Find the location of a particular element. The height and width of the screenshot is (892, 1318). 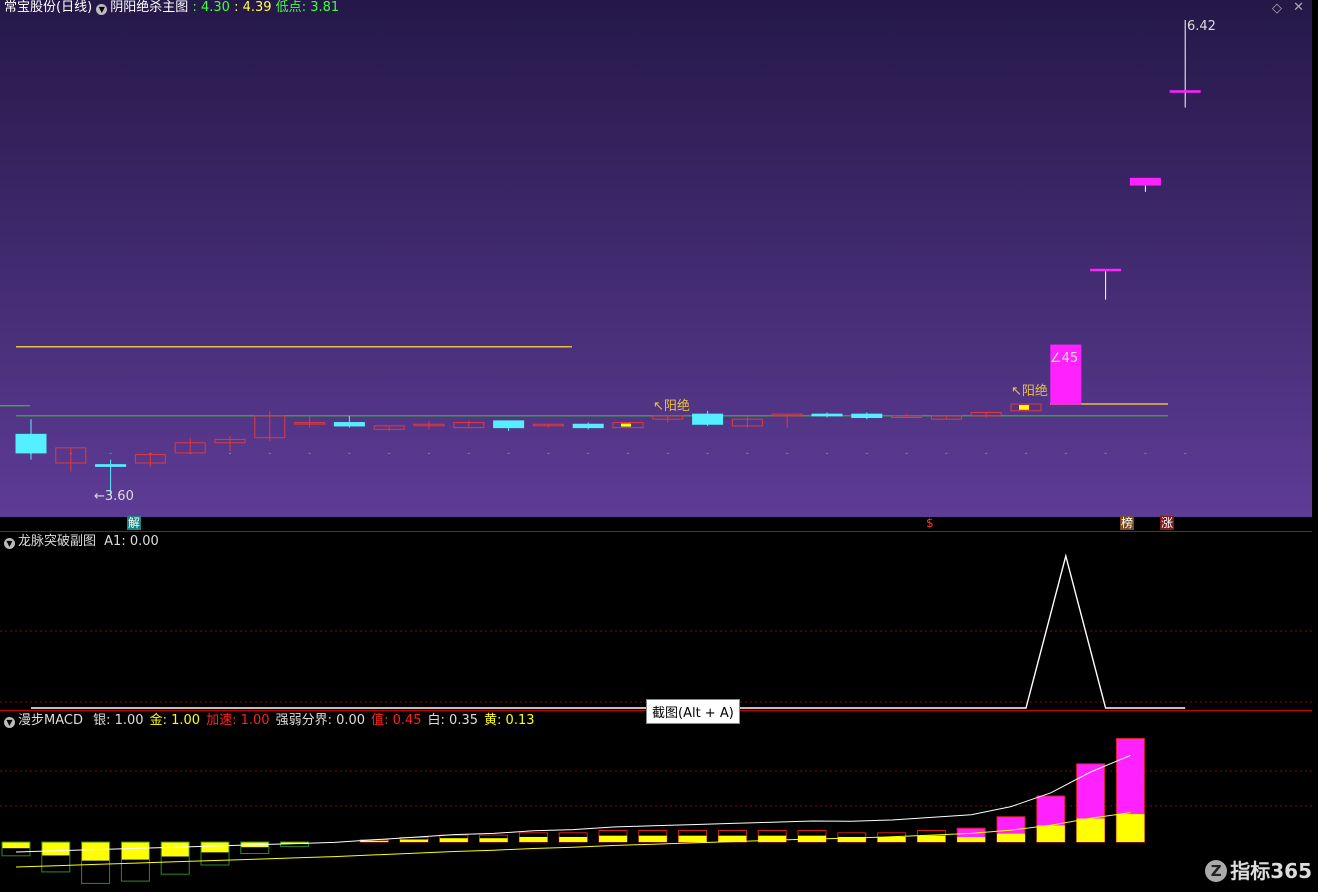

indicator-settings-icon: ▼ is located at coordinates (102, 9).